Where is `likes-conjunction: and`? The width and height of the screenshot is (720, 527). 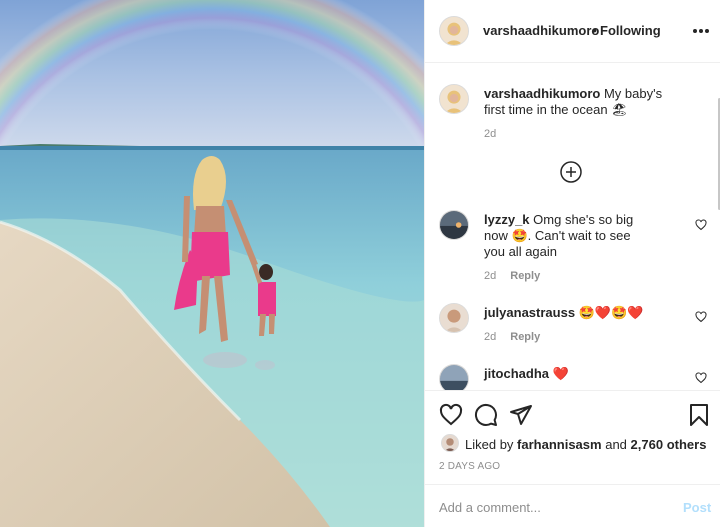
likes-conjunction: and is located at coordinates (616, 444).